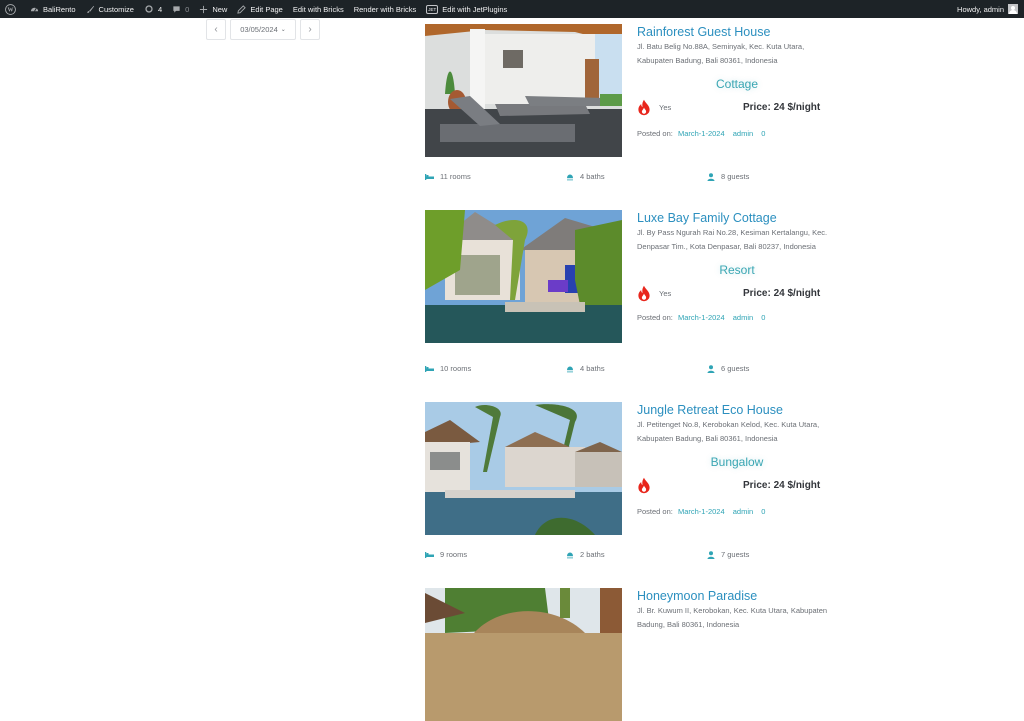 Image resolution: width=1024 pixels, height=721 pixels. What do you see at coordinates (475, 9) in the screenshot?
I see `edit-with-jetplugins-label: Edit with JetPlugins` at bounding box center [475, 9].